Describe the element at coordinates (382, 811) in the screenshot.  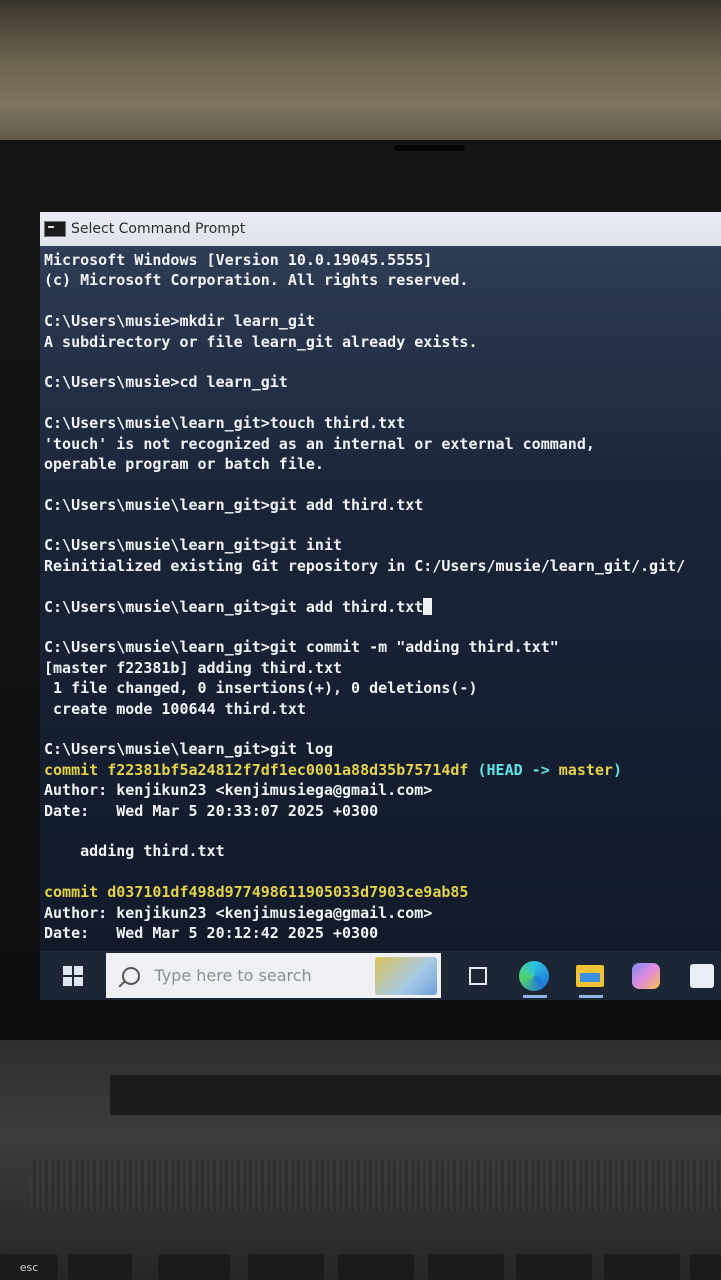
I see `console-line: Date: Wed Mar 5 20:33:07 2025 +0300` at that location.